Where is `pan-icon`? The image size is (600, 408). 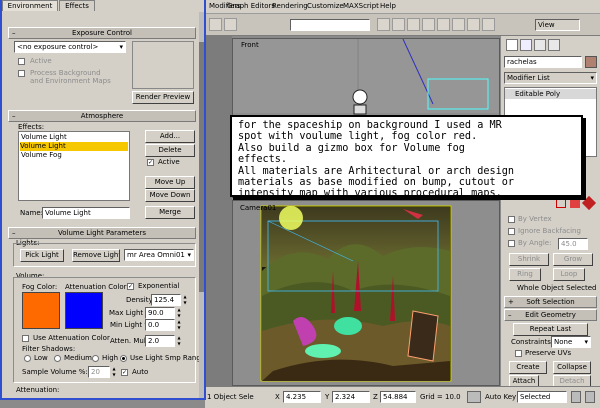
pan-icon is located at coordinates (590, 397).